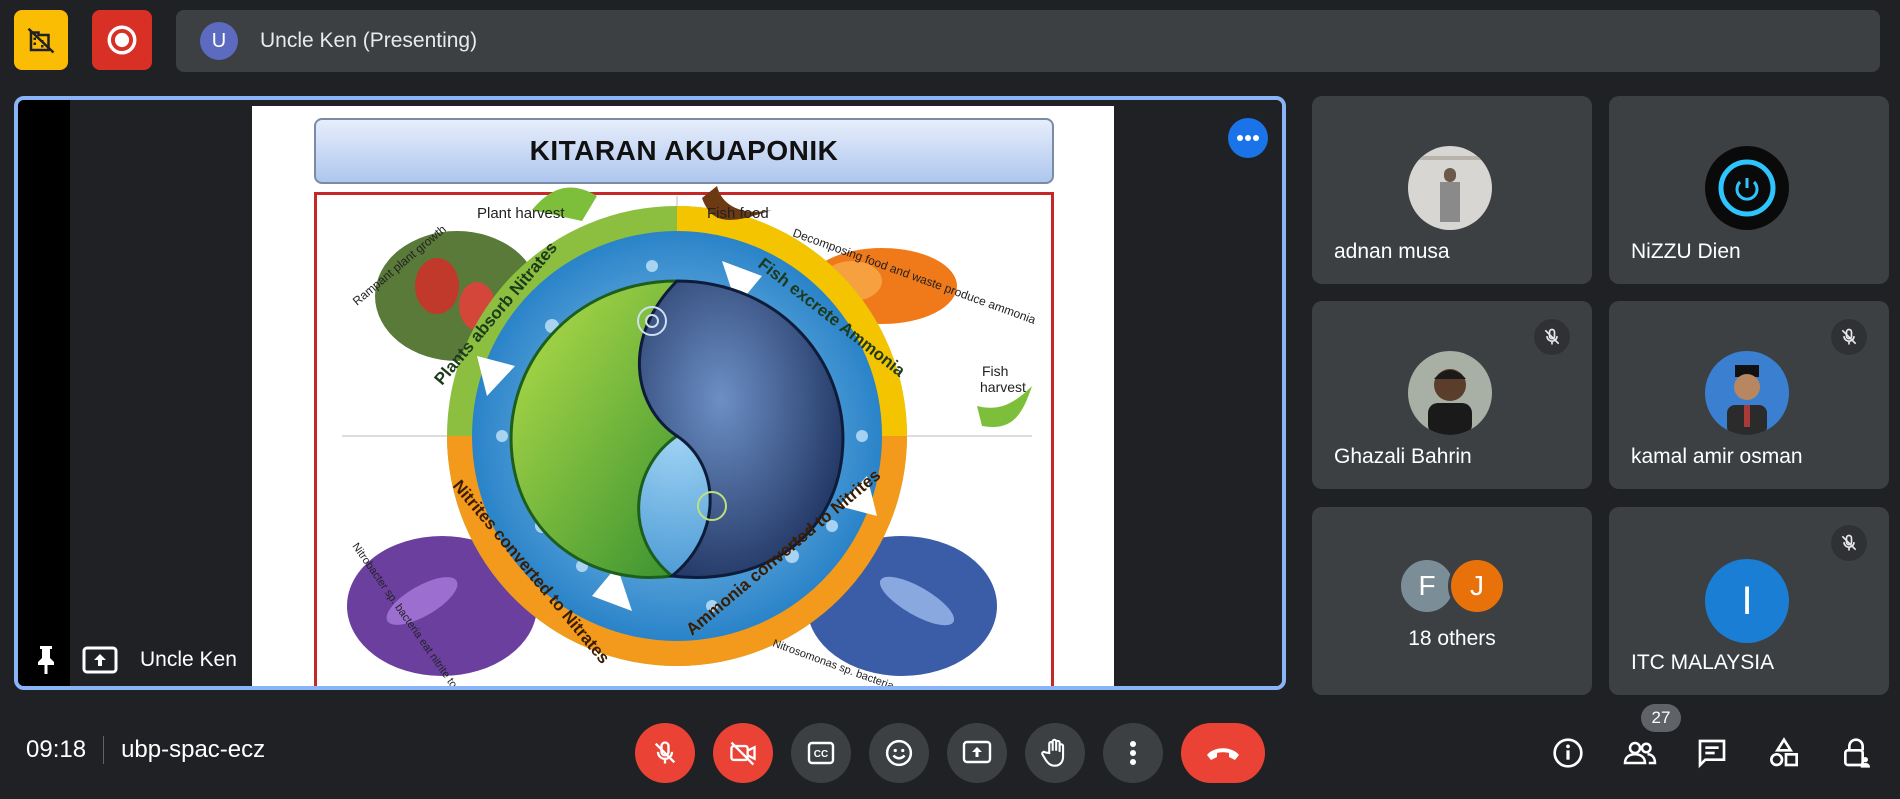 The height and width of the screenshot is (799, 1900). I want to click on crossed-out-building-icon, so click(41, 40).